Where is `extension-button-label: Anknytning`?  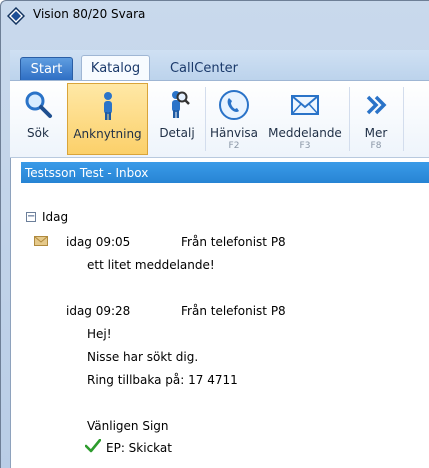 extension-button-label: Anknytning is located at coordinates (107, 134).